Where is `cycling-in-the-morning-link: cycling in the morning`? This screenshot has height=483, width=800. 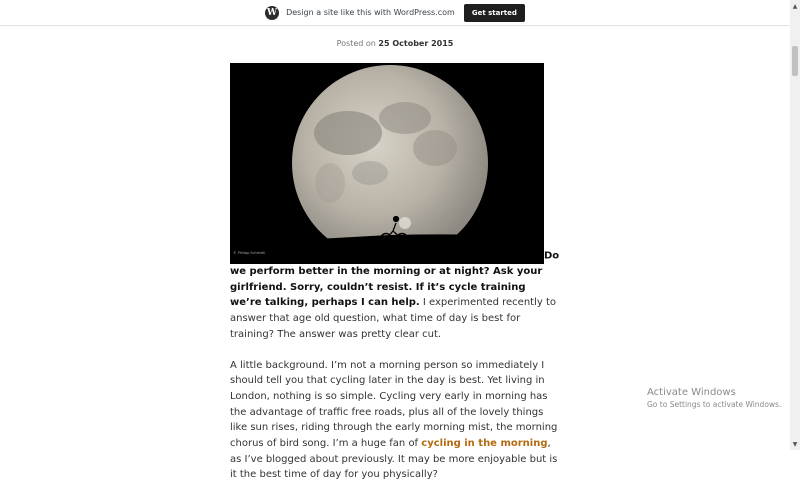 cycling-in-the-morning-link: cycling in the morning is located at coordinates (484, 443).